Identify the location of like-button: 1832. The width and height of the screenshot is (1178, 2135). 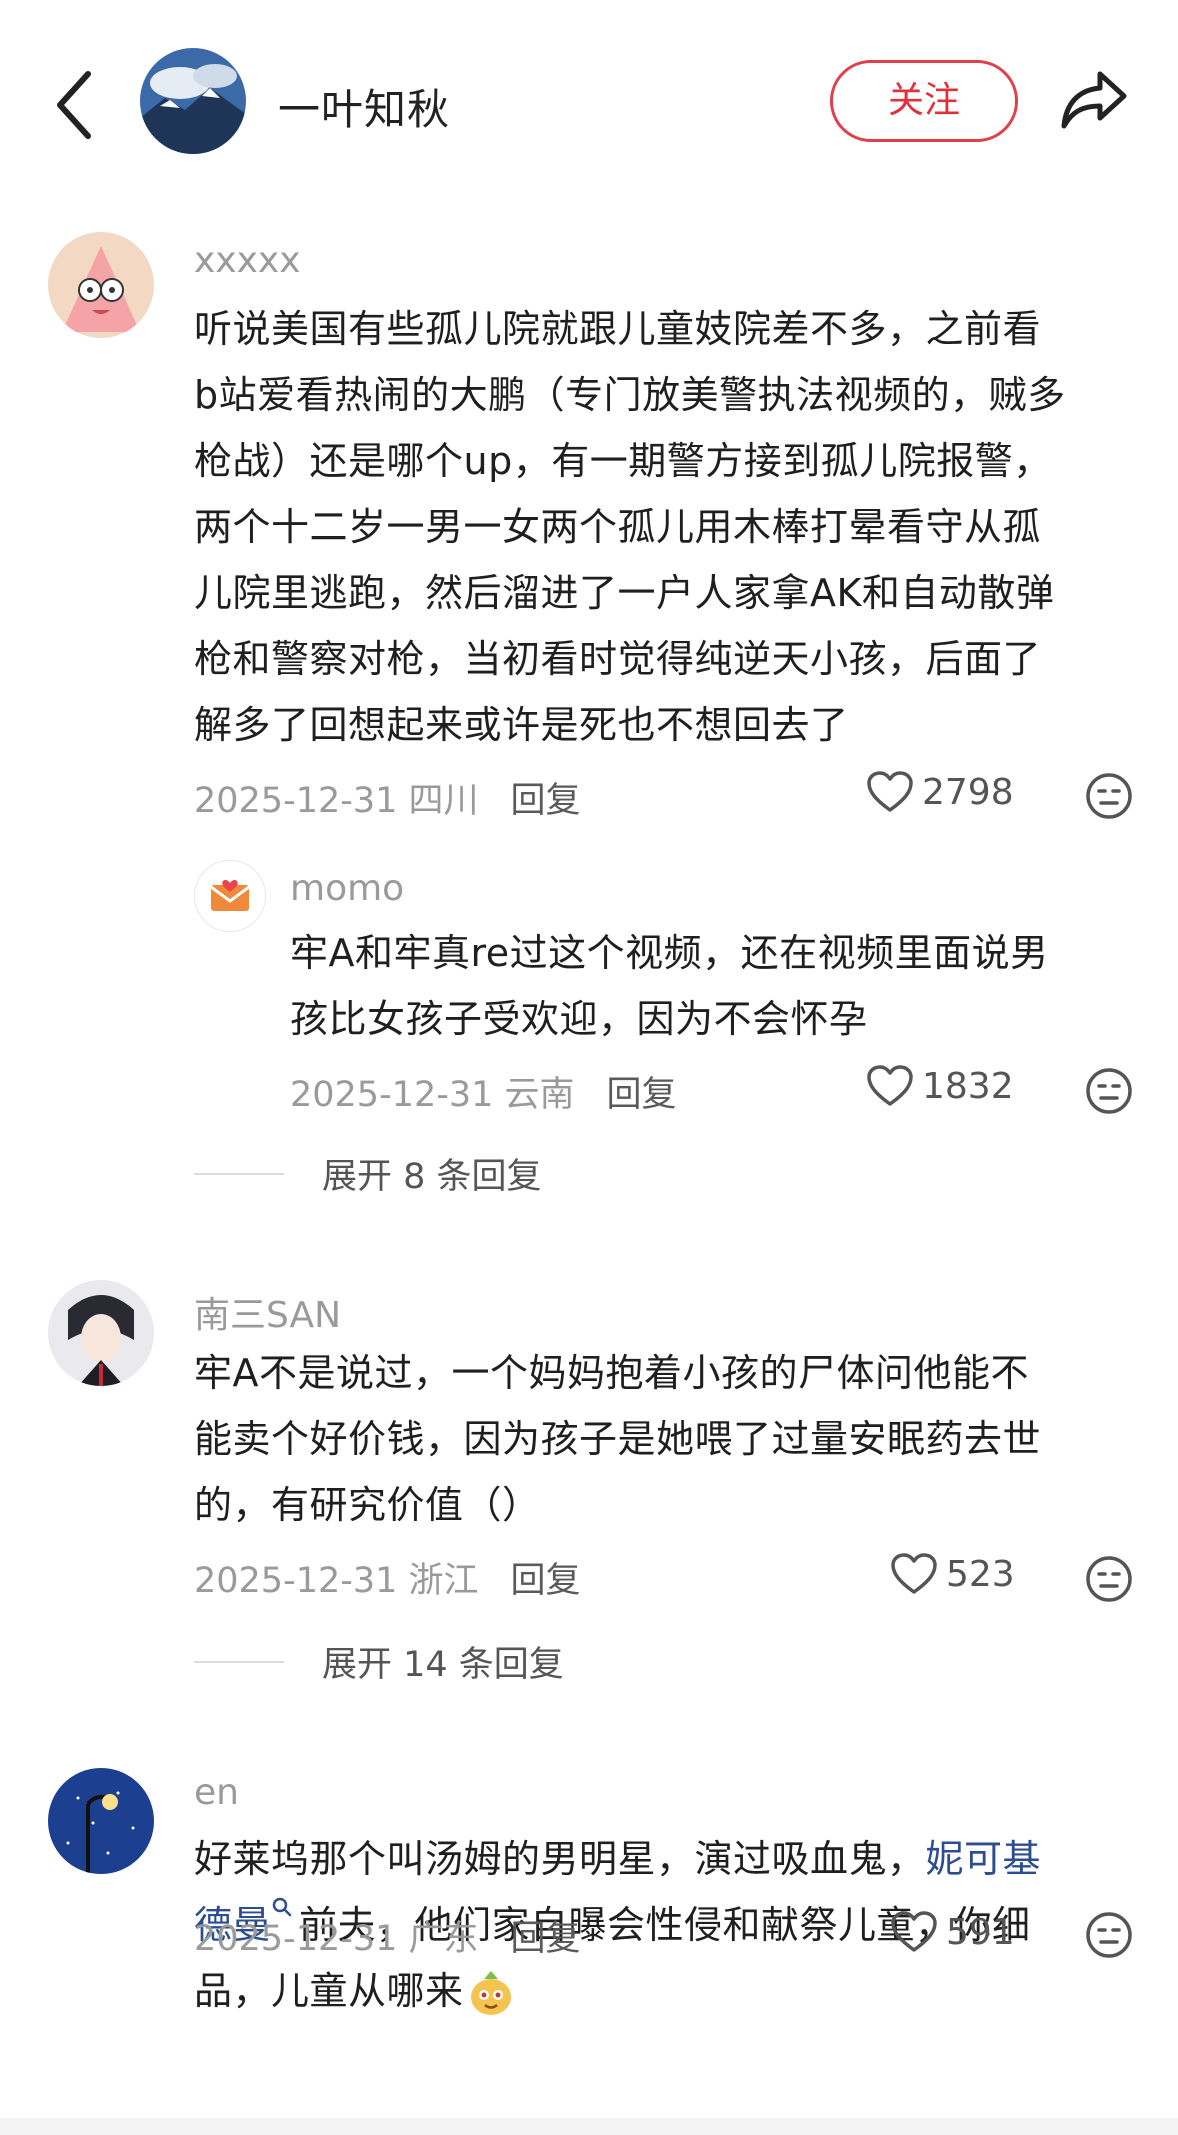
(940, 1086).